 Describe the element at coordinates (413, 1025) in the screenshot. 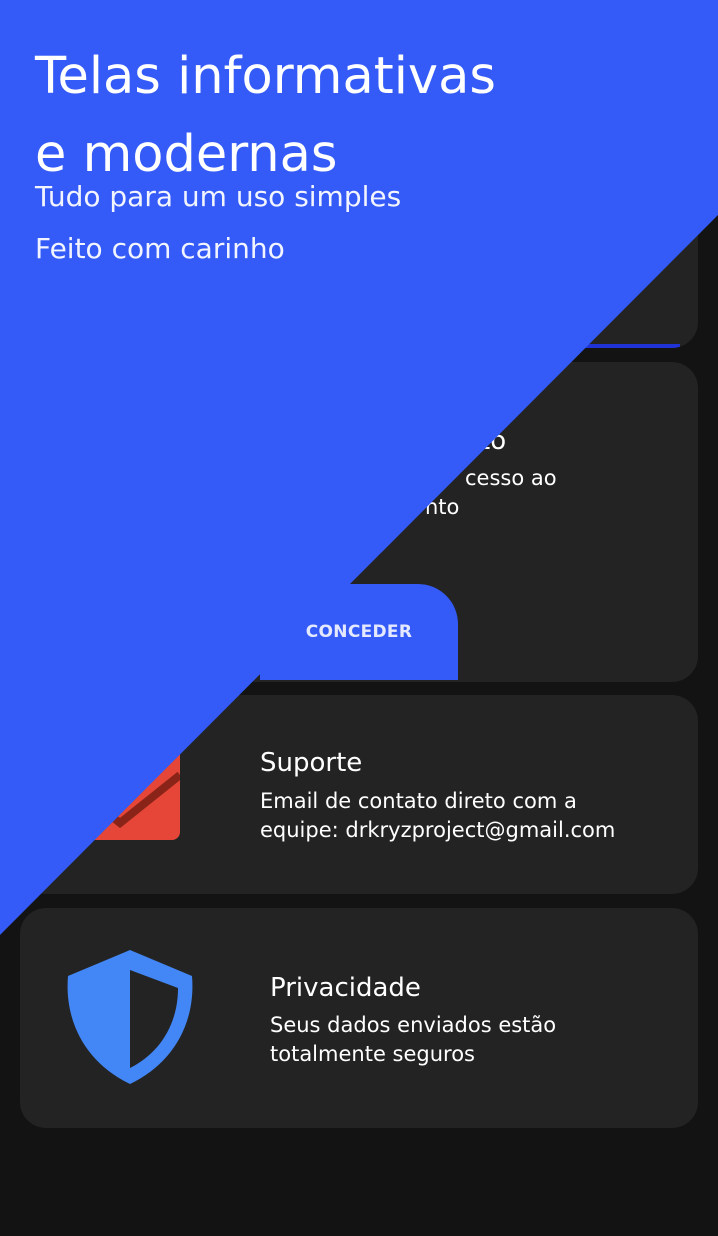

I see `privacy-card-desc-line1: Seus dados enviados estão` at that location.